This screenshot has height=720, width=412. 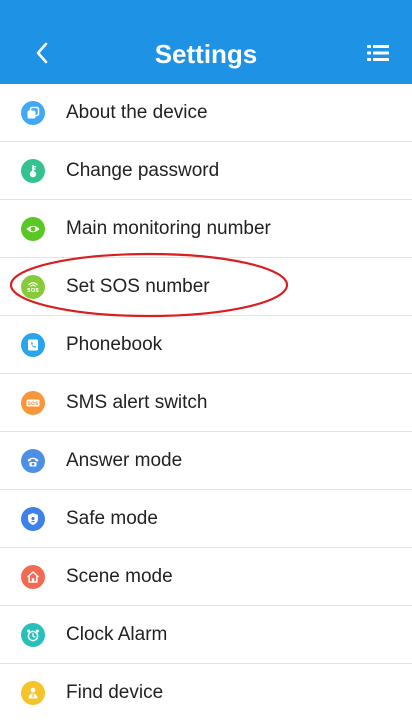 I want to click on shield-icon, so click(x=33, y=518).